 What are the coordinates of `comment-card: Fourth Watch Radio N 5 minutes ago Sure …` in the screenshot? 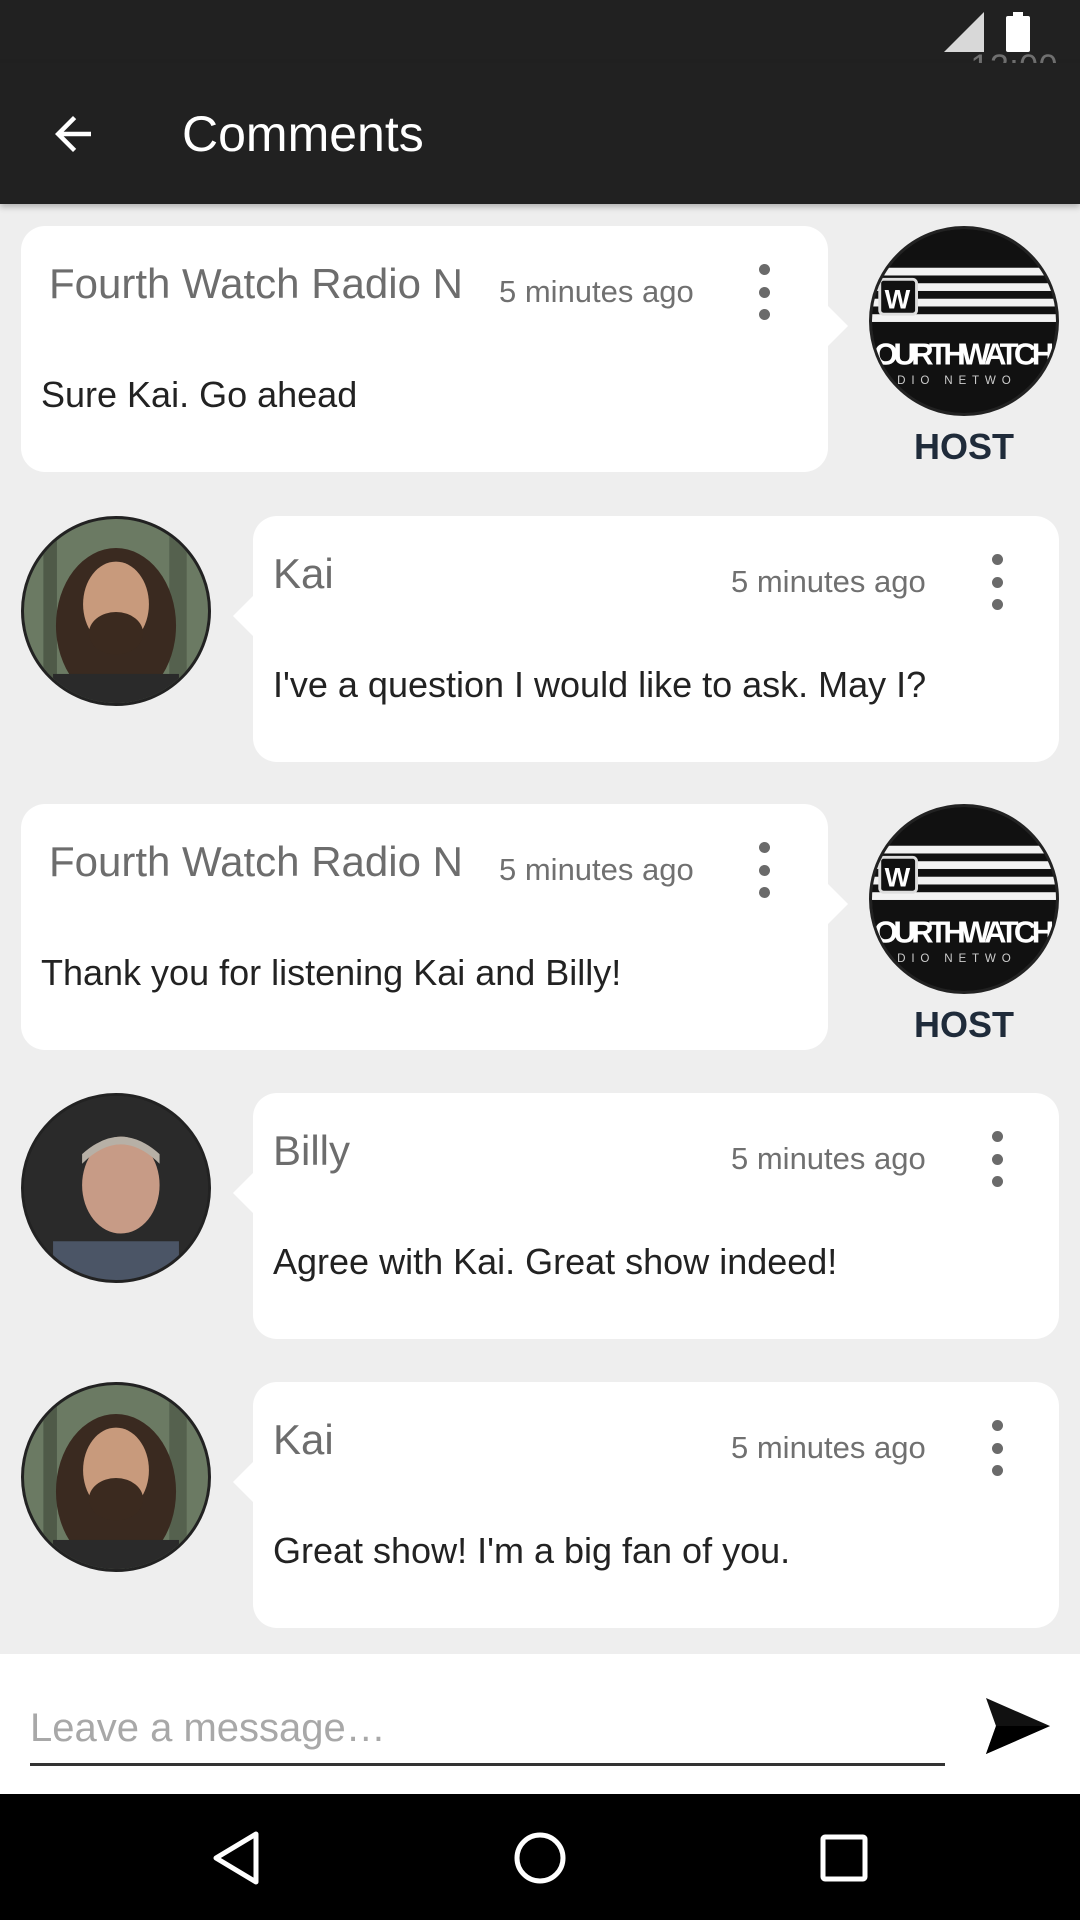 It's located at (434, 349).